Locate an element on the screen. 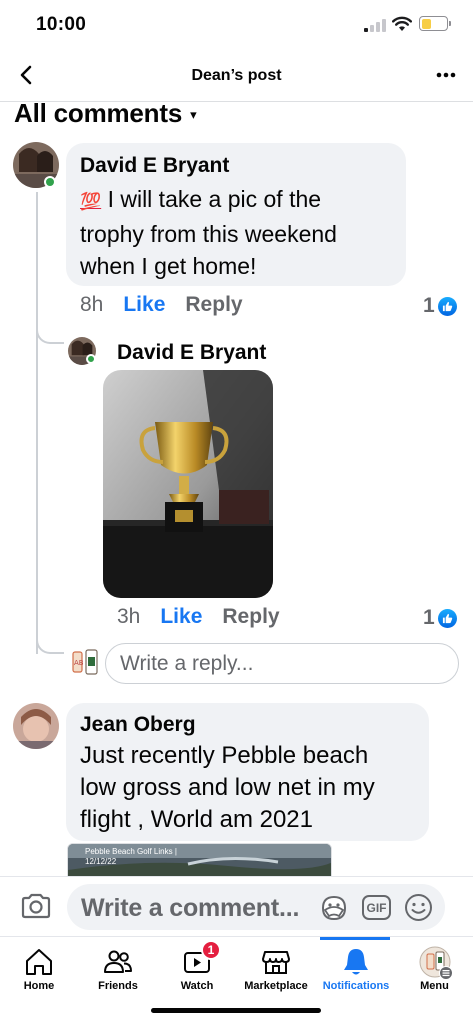  gif-icon: GIF is located at coordinates (376, 907).